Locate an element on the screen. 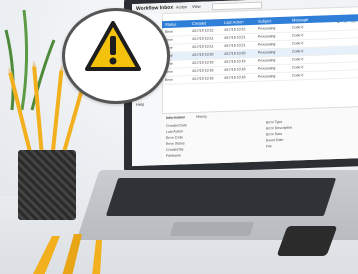  lamp-base is located at coordinates (67, 254).